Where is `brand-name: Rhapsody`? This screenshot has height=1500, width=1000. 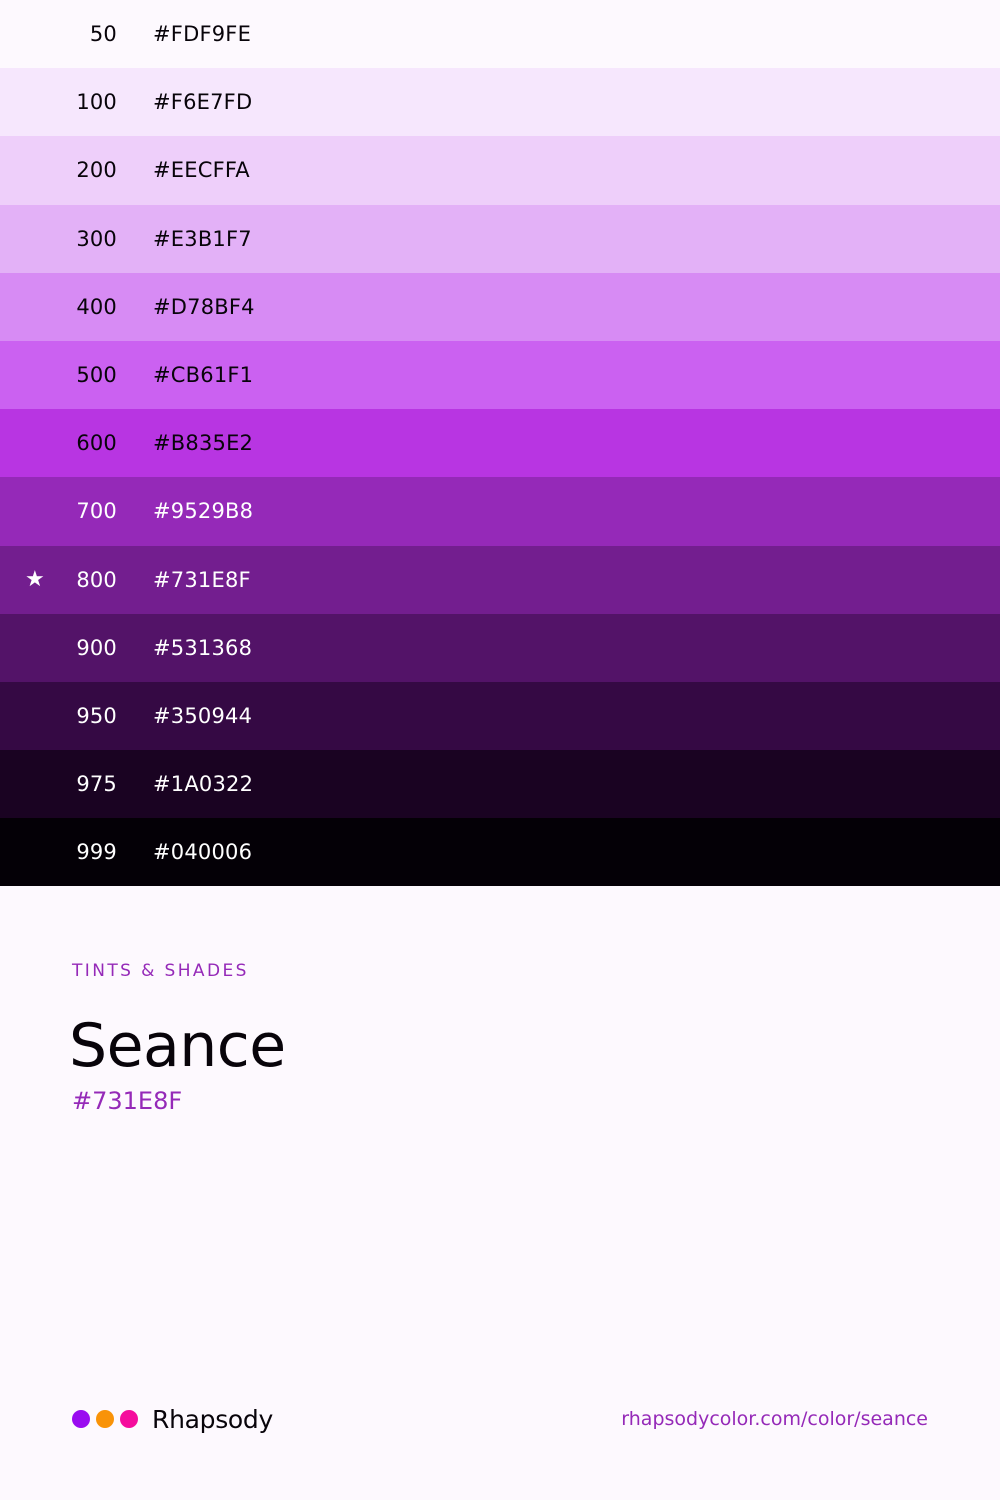
brand-name: Rhapsody is located at coordinates (212, 1419).